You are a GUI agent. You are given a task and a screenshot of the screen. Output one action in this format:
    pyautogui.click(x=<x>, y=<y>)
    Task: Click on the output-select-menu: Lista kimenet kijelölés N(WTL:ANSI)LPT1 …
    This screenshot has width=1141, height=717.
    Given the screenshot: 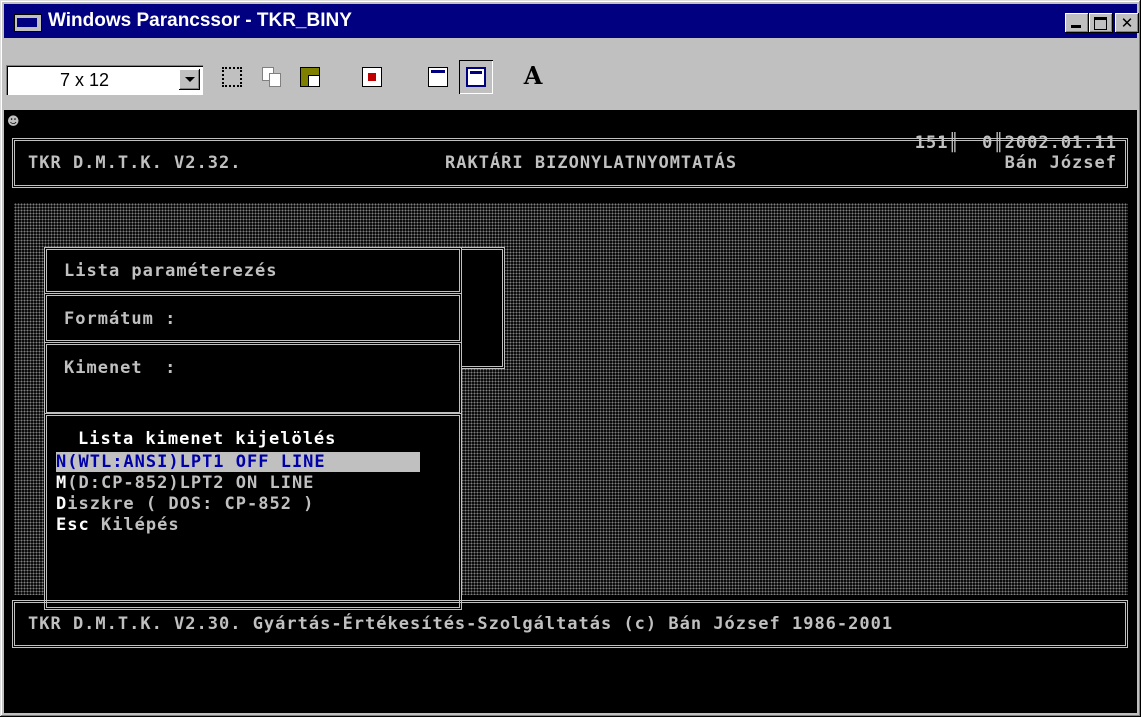 What is the action you would take?
    pyautogui.click(x=253, y=511)
    